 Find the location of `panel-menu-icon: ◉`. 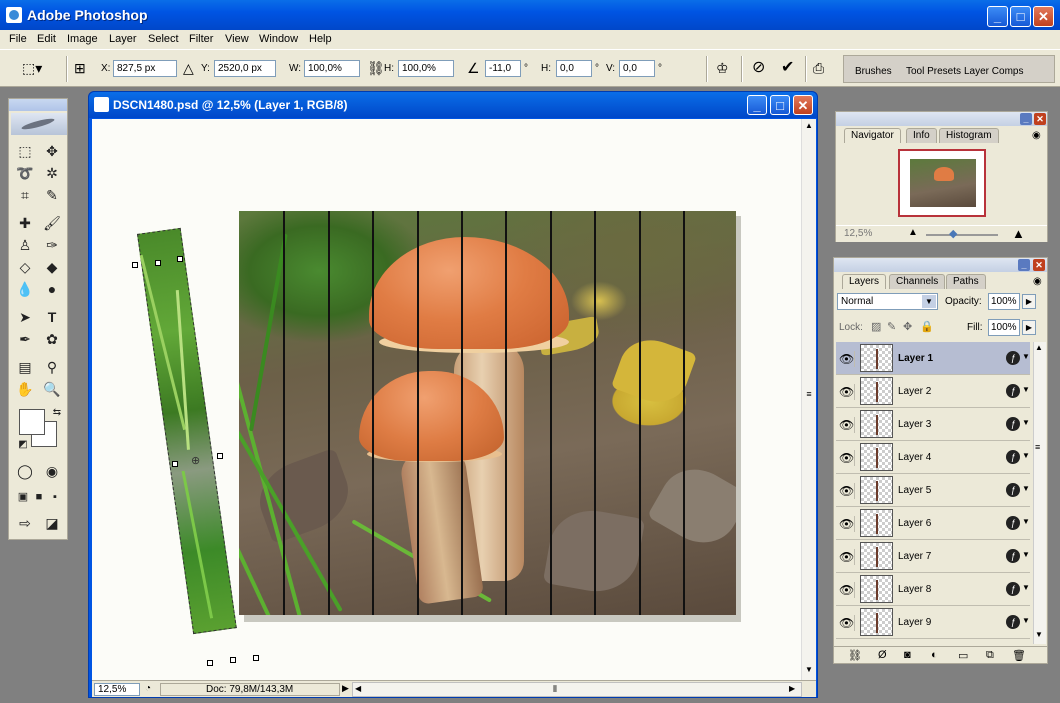

panel-menu-icon: ◉ is located at coordinates (1037, 281).